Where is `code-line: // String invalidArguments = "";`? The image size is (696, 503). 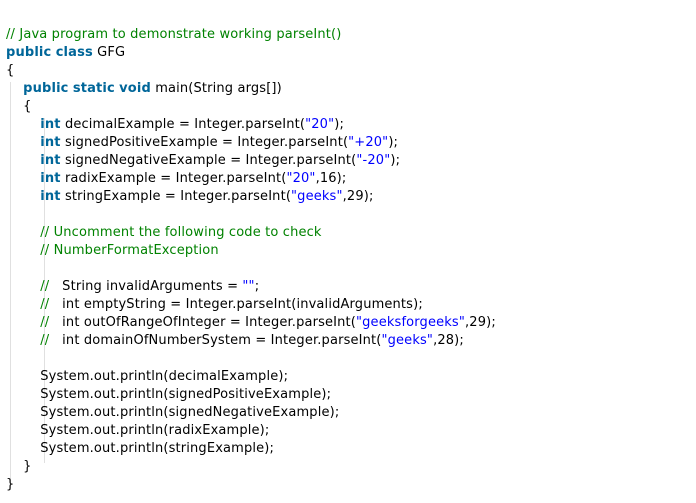 code-line: // String invalidArguments = ""; is located at coordinates (251, 287).